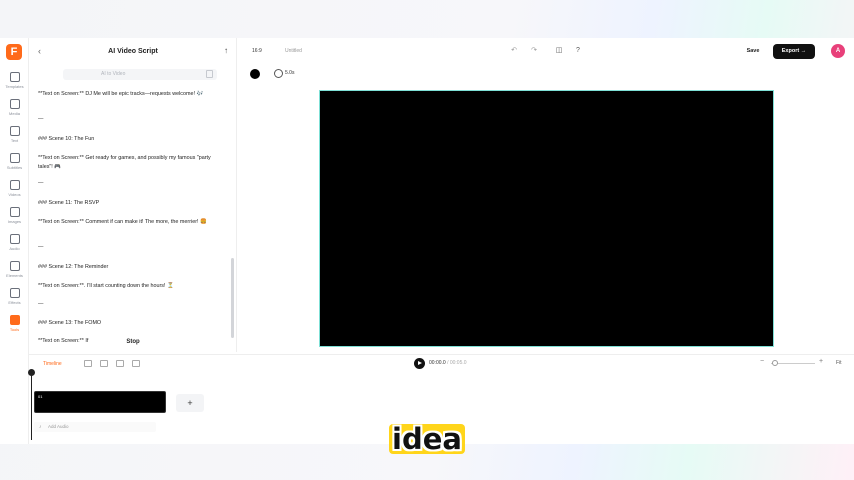  Describe the element at coordinates (14, 246) in the screenshot. I see `nav-audio: Audio` at that location.